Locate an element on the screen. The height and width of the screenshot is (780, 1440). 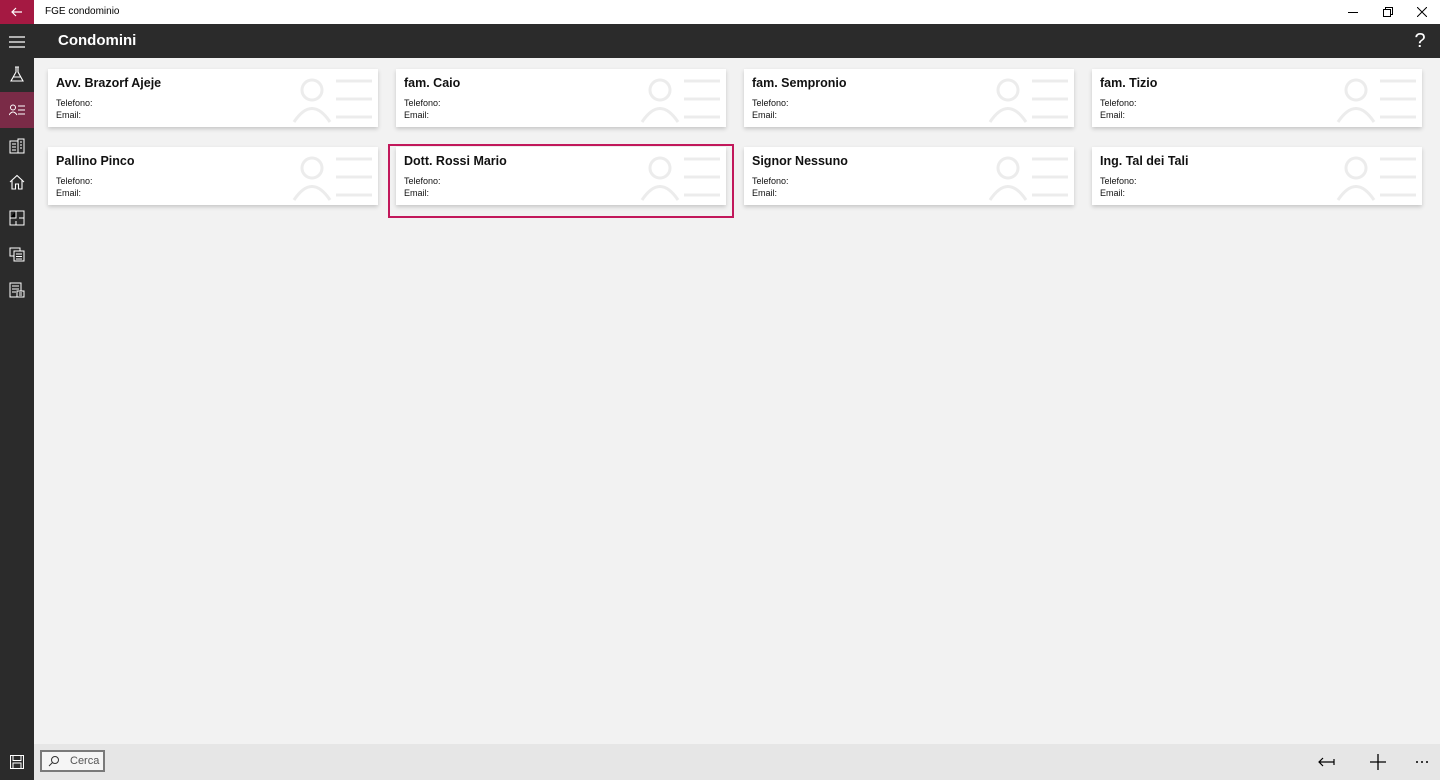
rail-item-register is located at coordinates (17, 254).